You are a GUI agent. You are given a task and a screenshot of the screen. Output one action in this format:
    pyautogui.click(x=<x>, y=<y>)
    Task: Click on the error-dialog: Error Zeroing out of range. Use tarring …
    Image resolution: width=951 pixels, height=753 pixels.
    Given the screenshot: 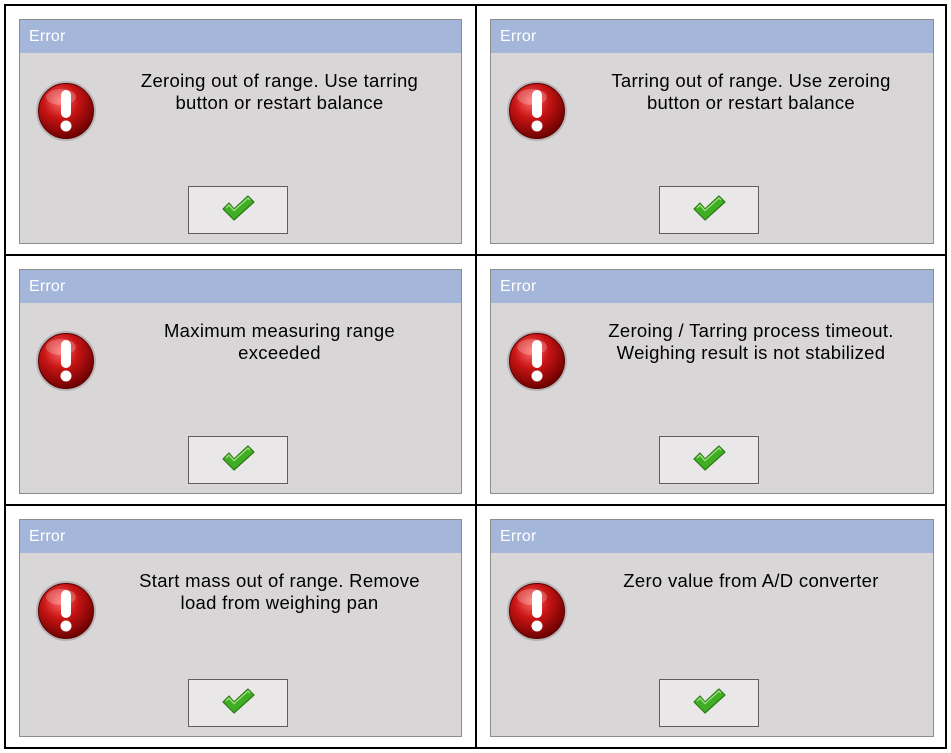 What is the action you would take?
    pyautogui.click(x=240, y=131)
    